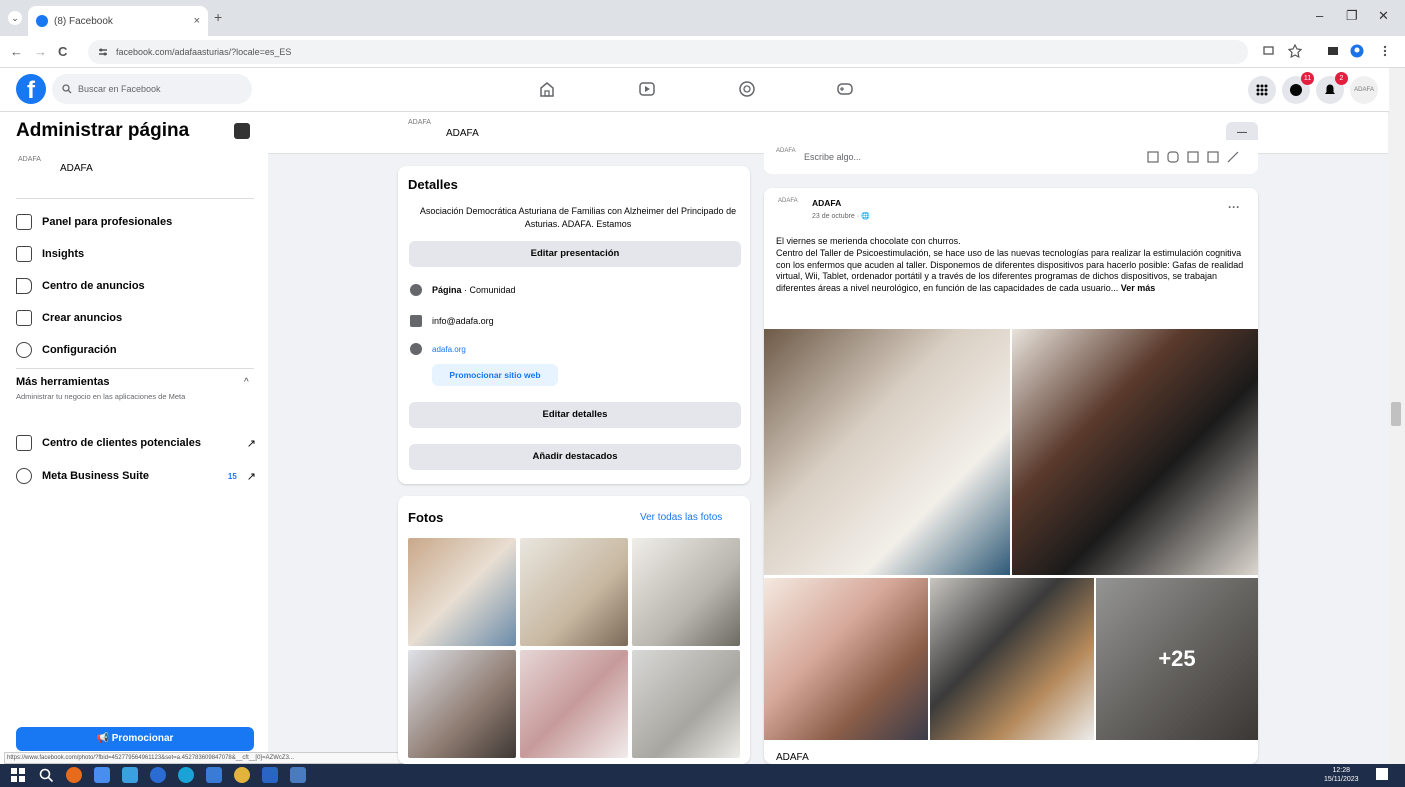  What do you see at coordinates (790, 209) in the screenshot?
I see `post-author-avatar: ADAFA` at bounding box center [790, 209].